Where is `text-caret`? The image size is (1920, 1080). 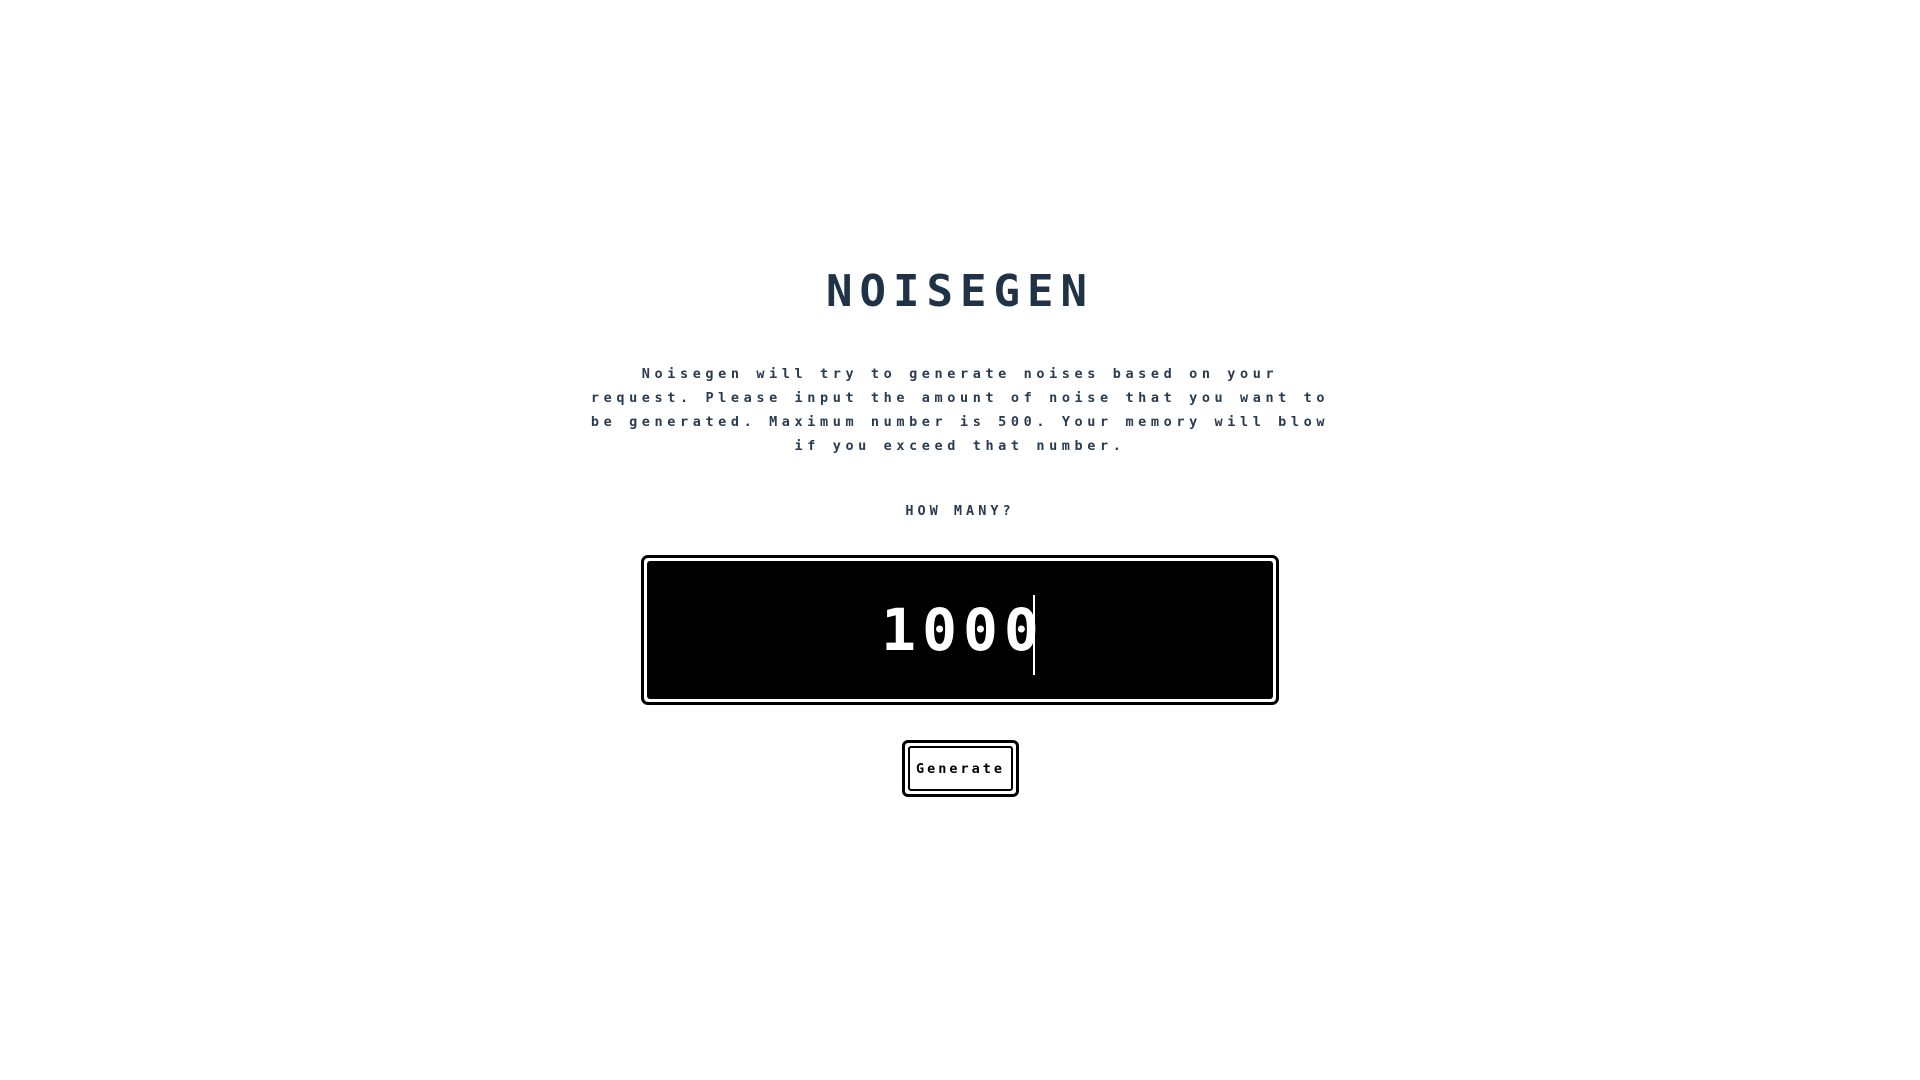
text-caret is located at coordinates (1034, 635).